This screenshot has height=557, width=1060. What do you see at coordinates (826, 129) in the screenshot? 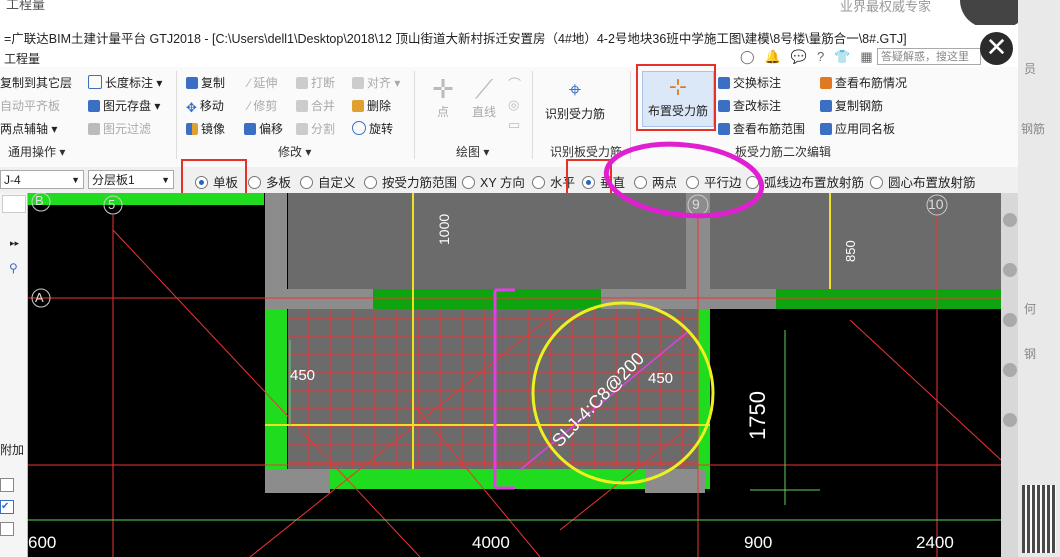
I see `apply-icon` at bounding box center [826, 129].